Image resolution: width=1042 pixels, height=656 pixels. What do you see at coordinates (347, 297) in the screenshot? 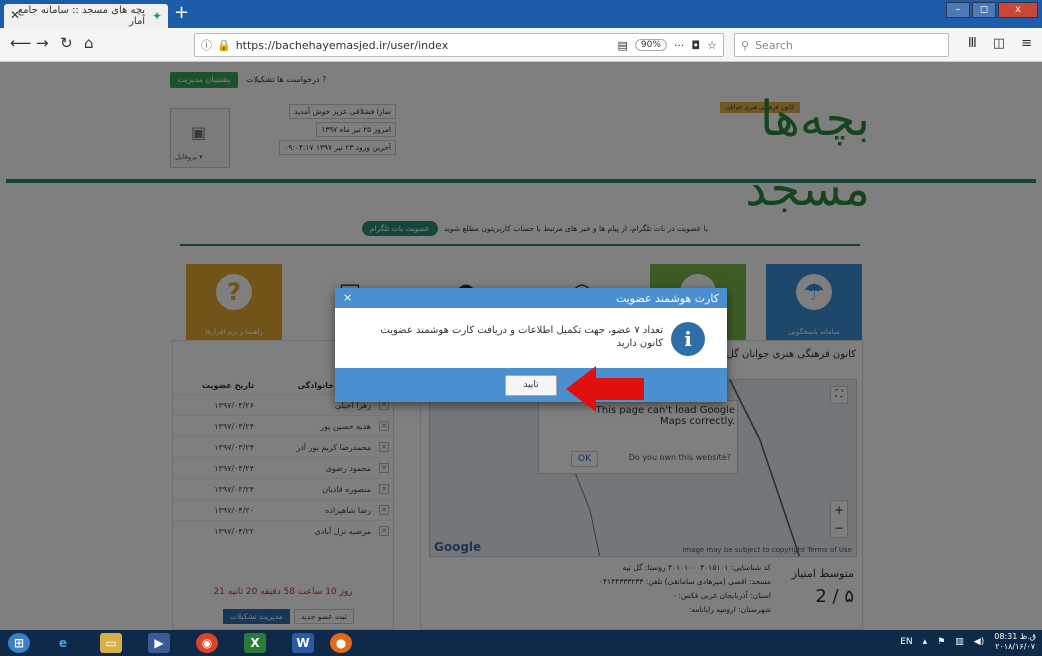
I see `modal-close-icon: ×` at bounding box center [347, 297].